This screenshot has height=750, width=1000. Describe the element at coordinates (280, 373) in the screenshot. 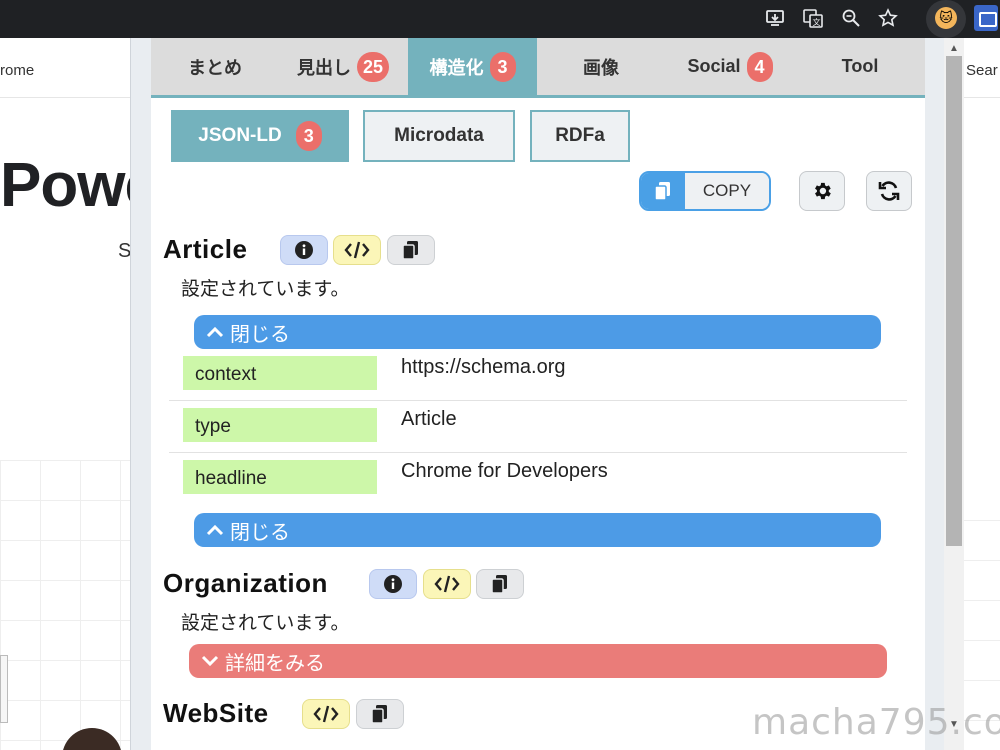

I see `property-key: context` at that location.